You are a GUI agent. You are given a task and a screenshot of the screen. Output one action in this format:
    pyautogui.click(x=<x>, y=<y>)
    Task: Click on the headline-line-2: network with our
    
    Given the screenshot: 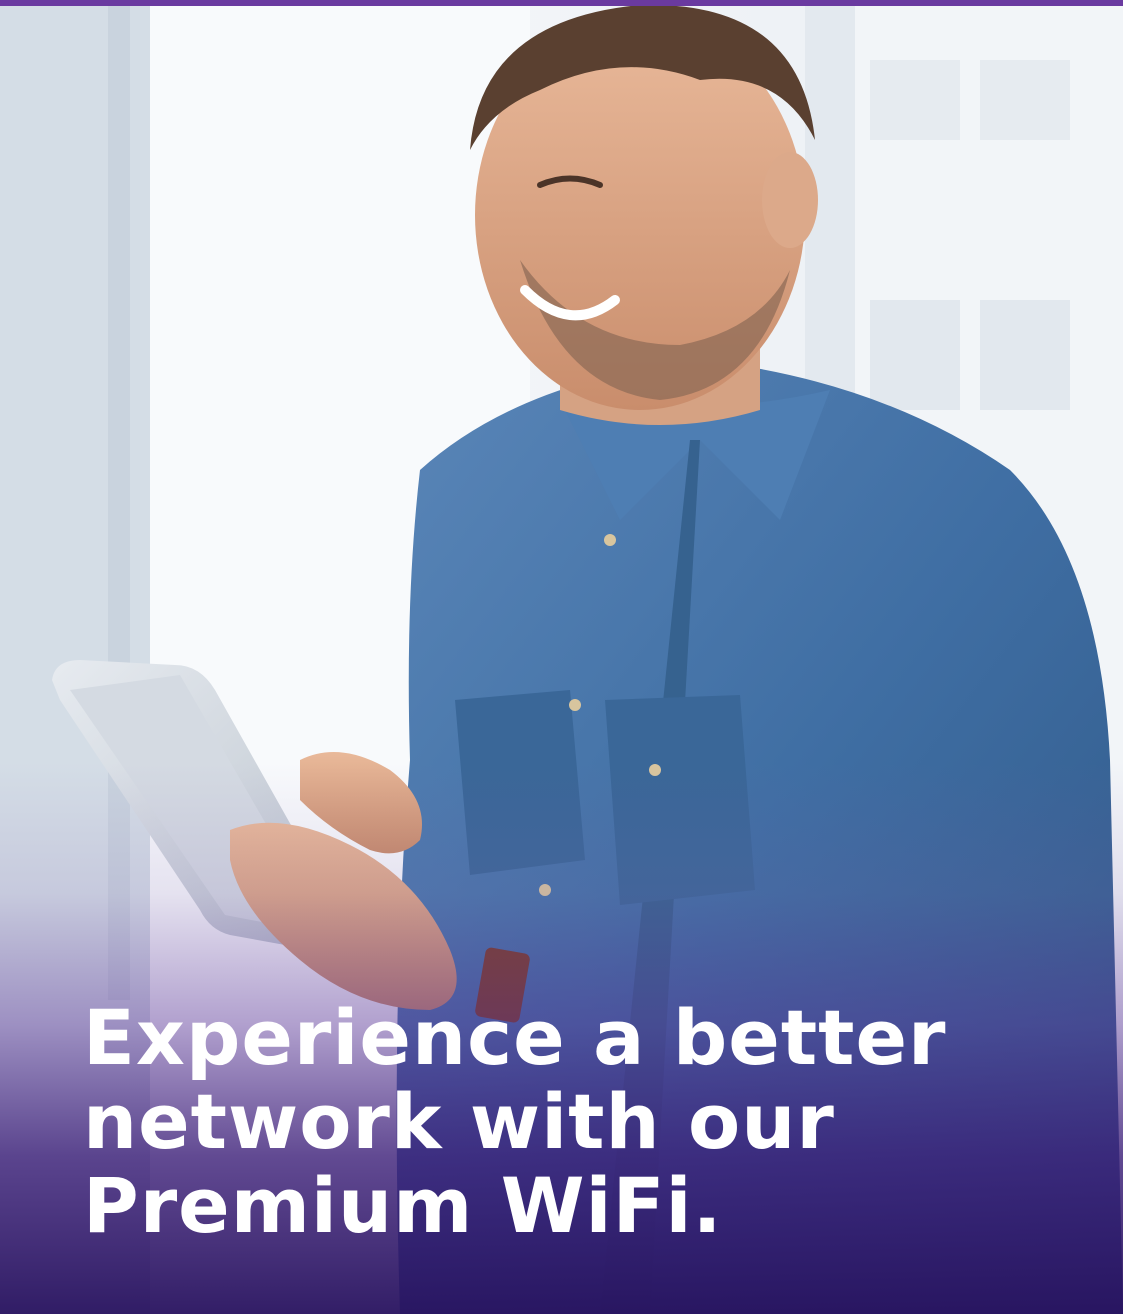 What is the action you would take?
    pyautogui.click(x=459, y=1121)
    